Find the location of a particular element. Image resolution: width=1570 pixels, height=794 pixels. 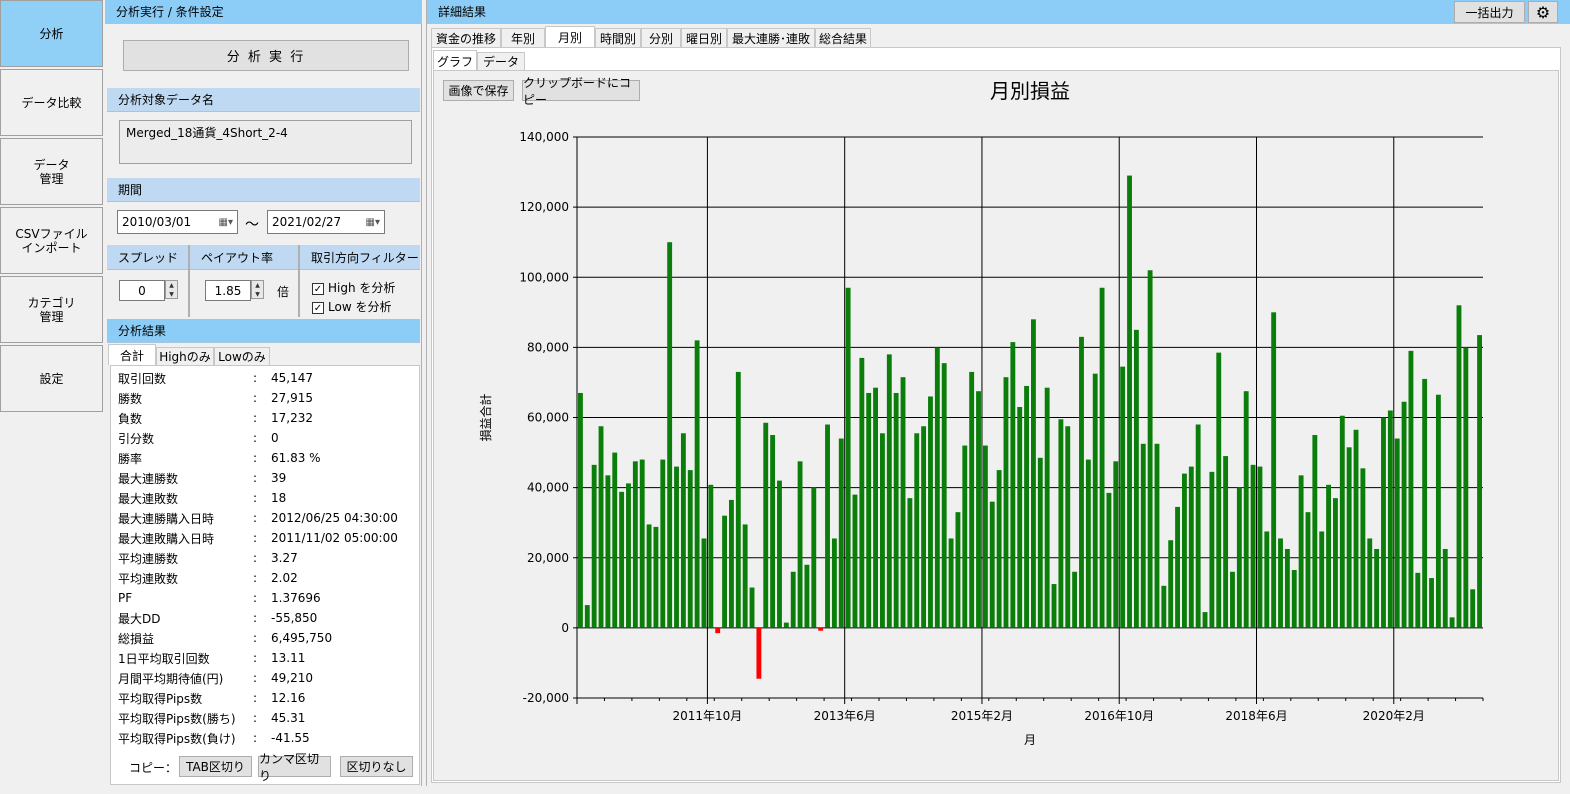

date-to-field: 2021/02/27 ▦▾ is located at coordinates (326, 222).